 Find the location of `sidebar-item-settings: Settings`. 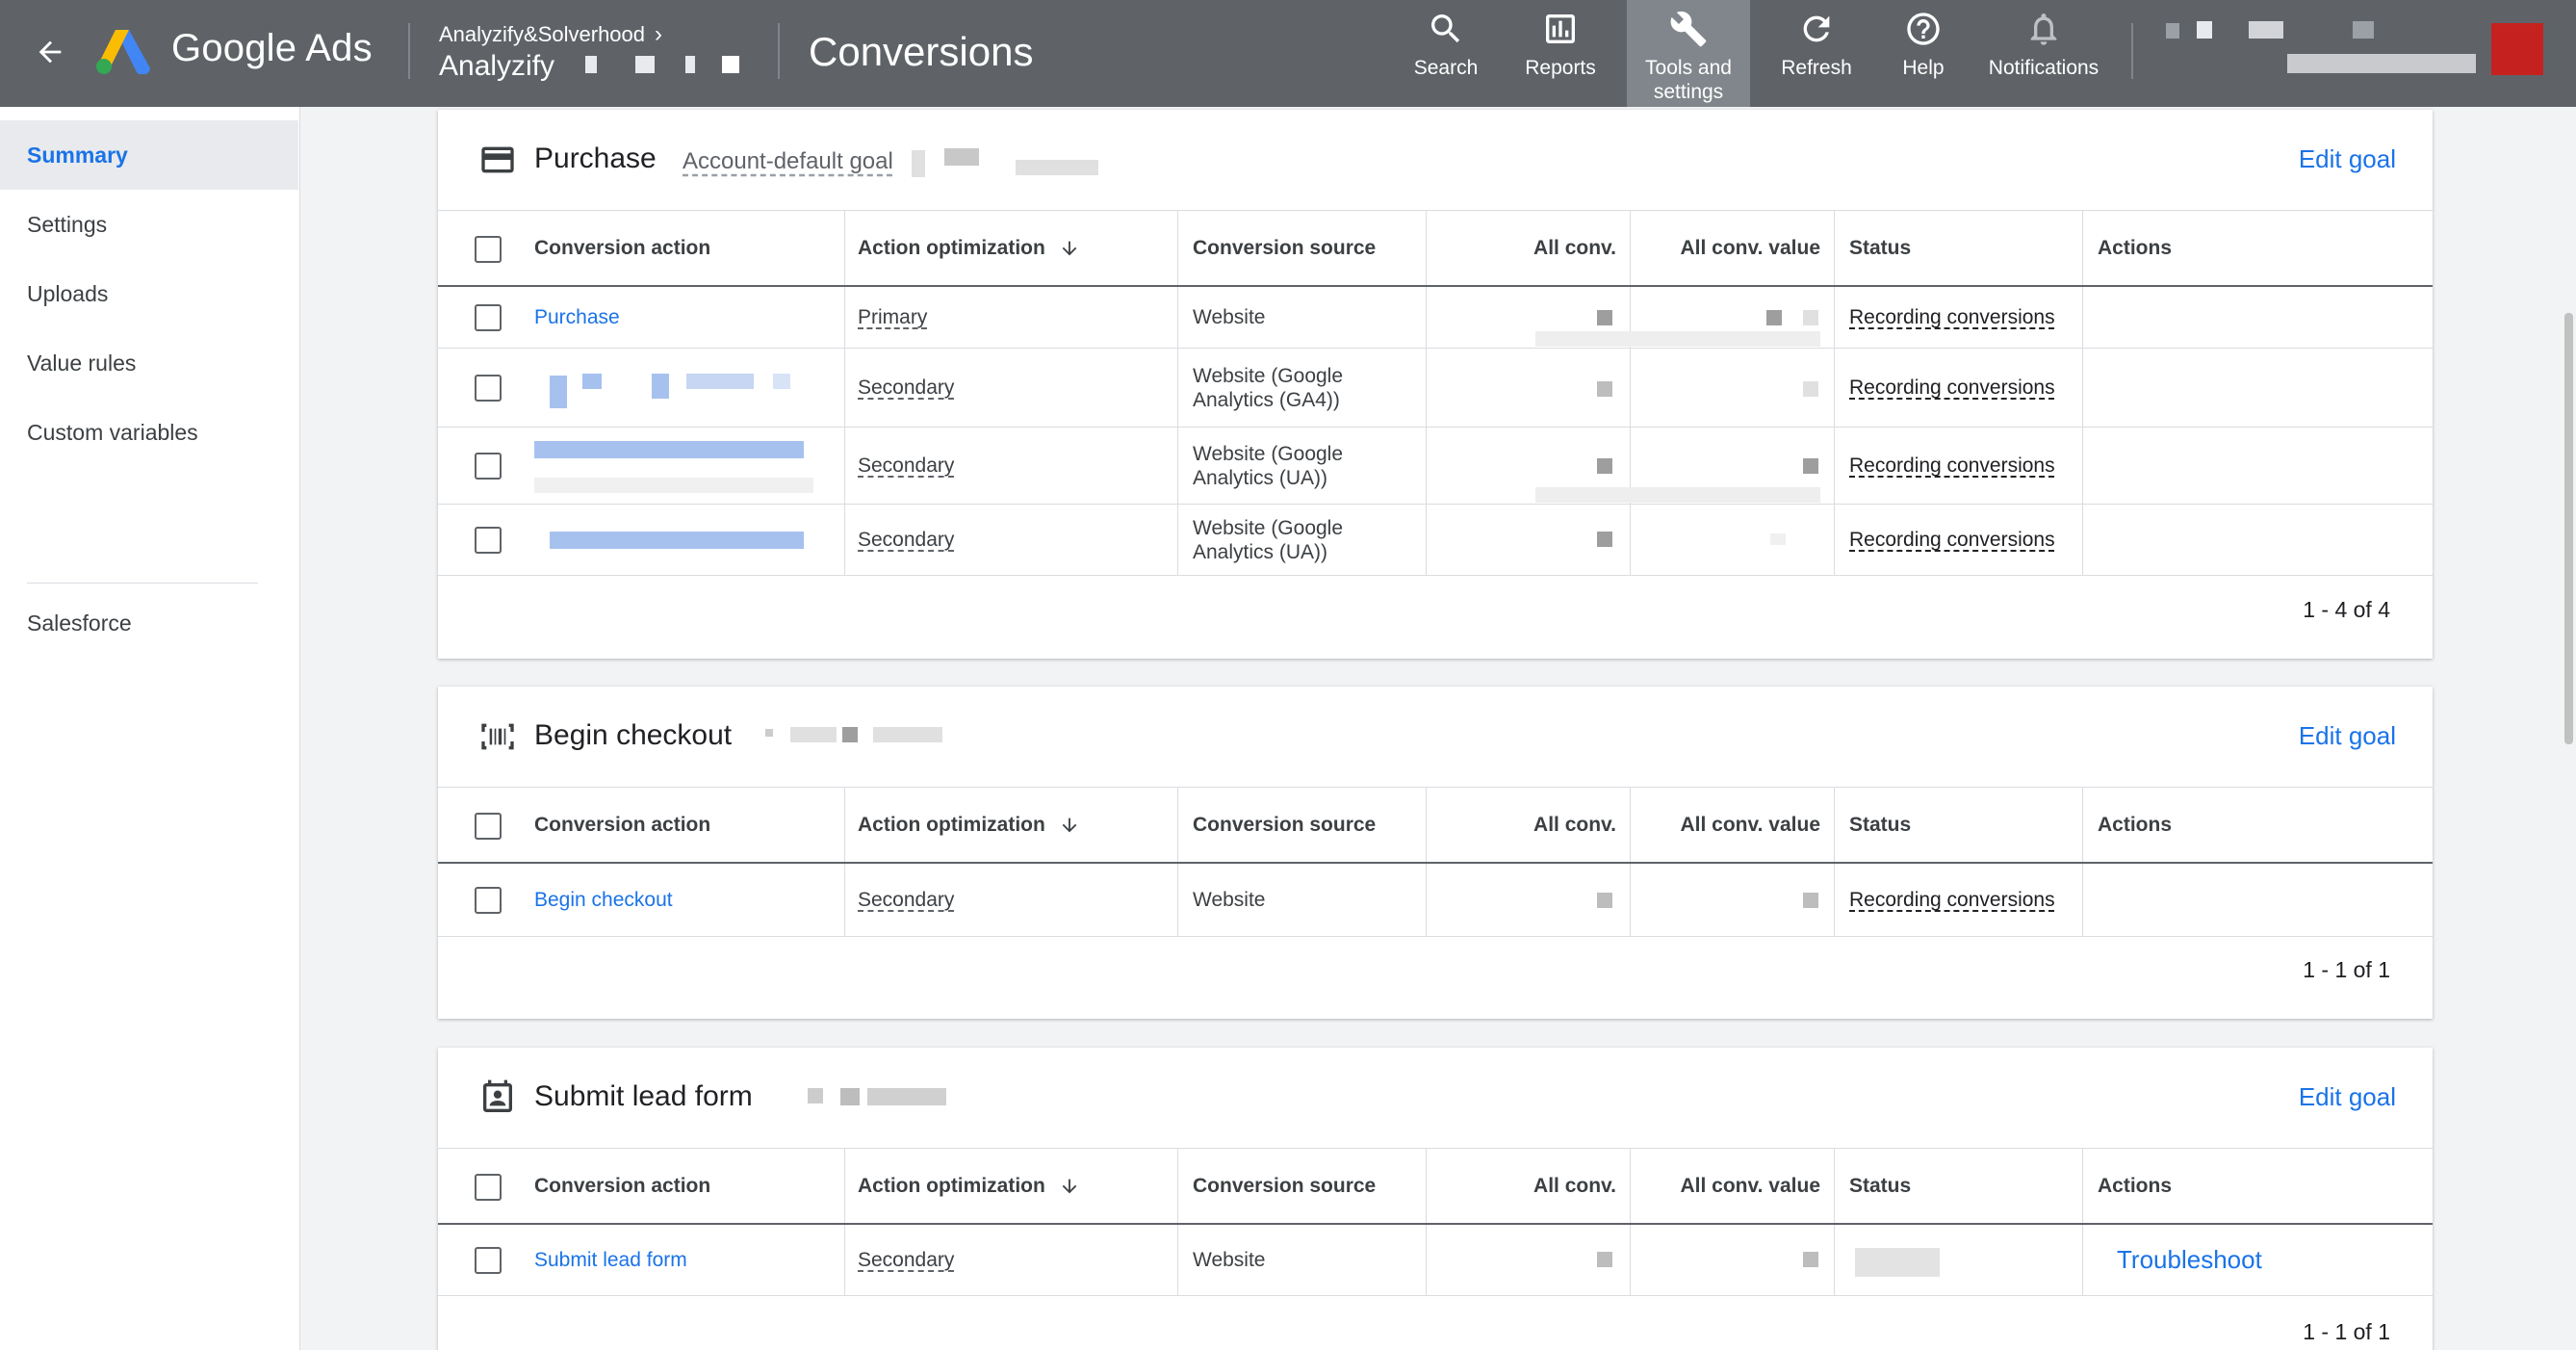

sidebar-item-settings: Settings is located at coordinates (149, 225).